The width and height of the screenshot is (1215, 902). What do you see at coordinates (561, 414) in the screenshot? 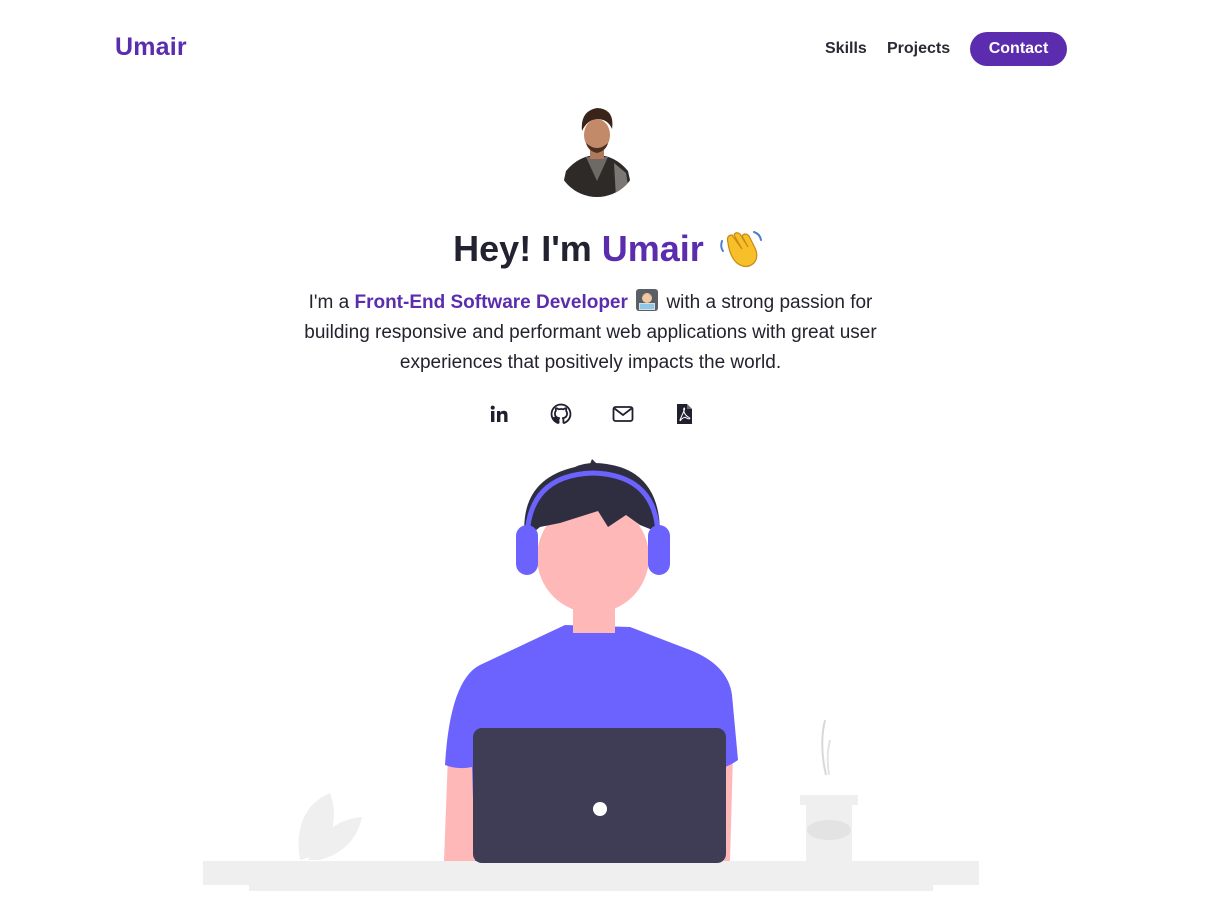
I see `github-icon` at bounding box center [561, 414].